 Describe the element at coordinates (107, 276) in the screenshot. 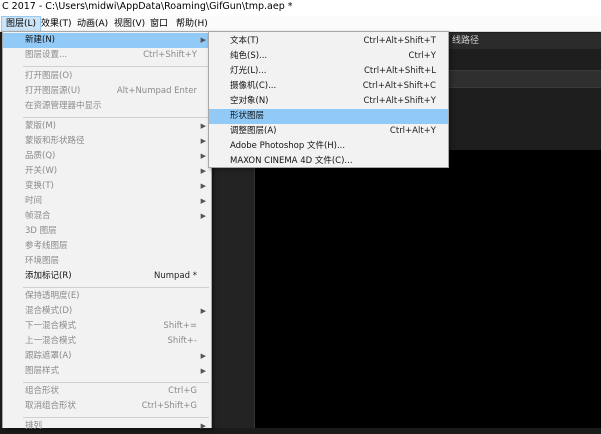

I see `menu-item-add-marker: 添加标记(R) Numpad *` at that location.